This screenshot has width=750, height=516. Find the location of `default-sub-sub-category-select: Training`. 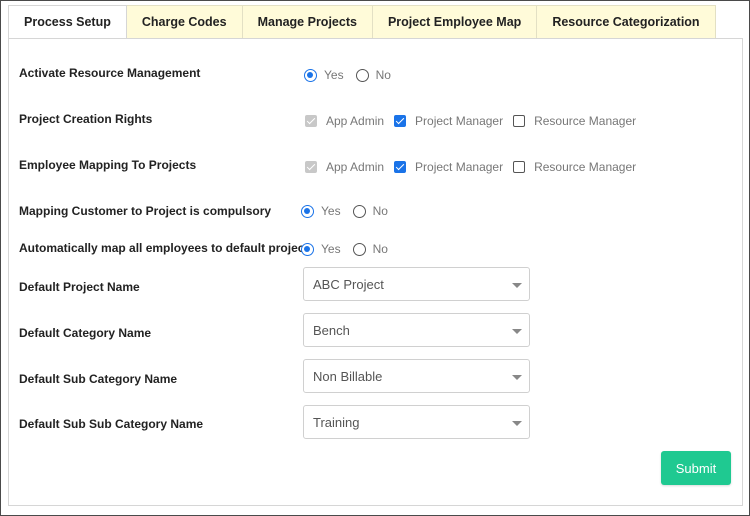

default-sub-sub-category-select: Training is located at coordinates (416, 422).